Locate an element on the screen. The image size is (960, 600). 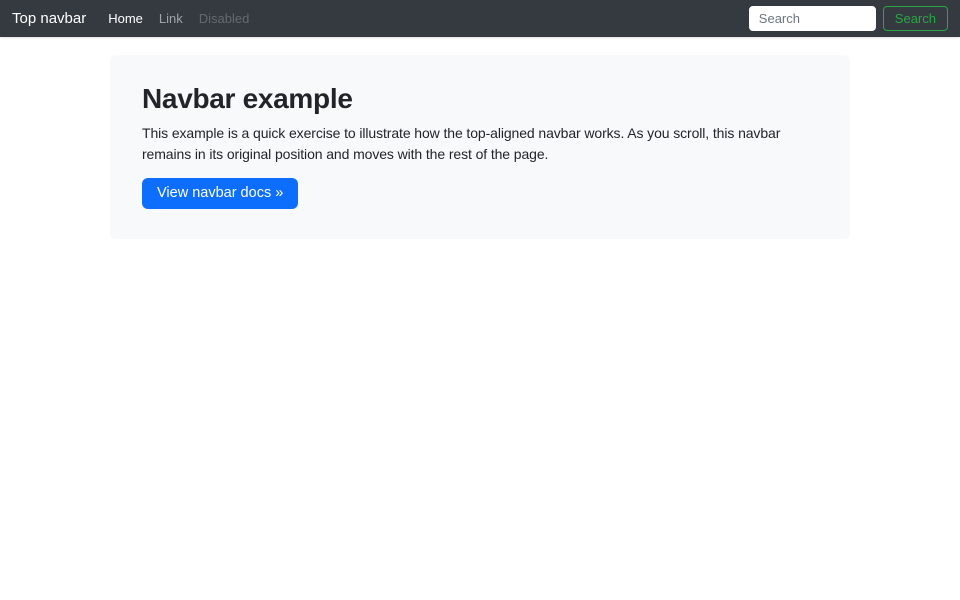
search-input is located at coordinates (812, 18).